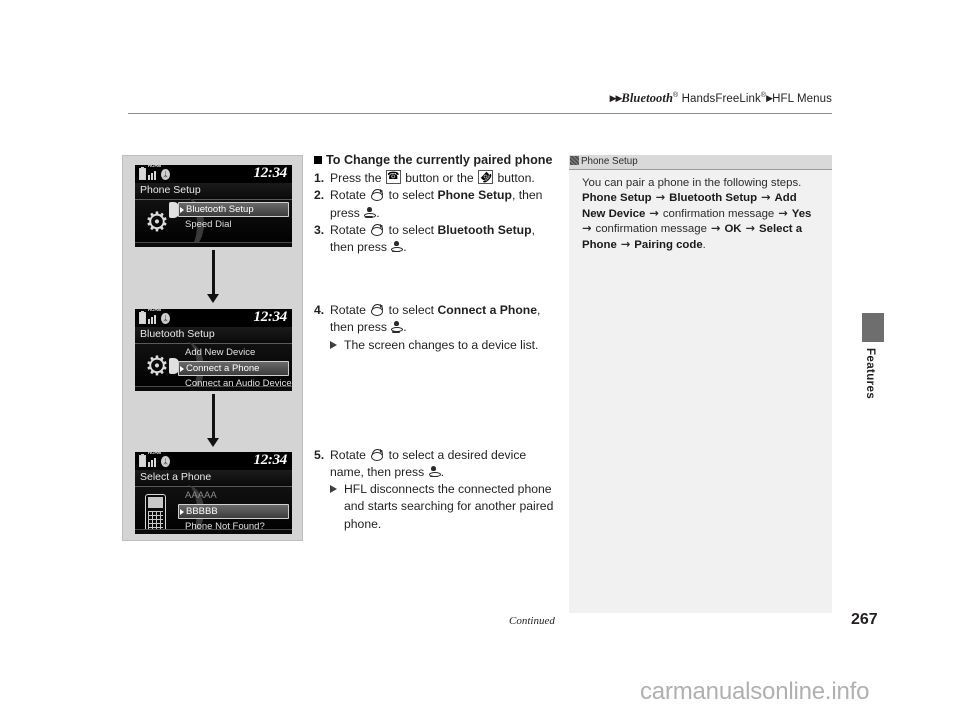 Image resolution: width=960 pixels, height=722 pixels. I want to click on device-menu-item: Bluetooth Setup, so click(233, 209).